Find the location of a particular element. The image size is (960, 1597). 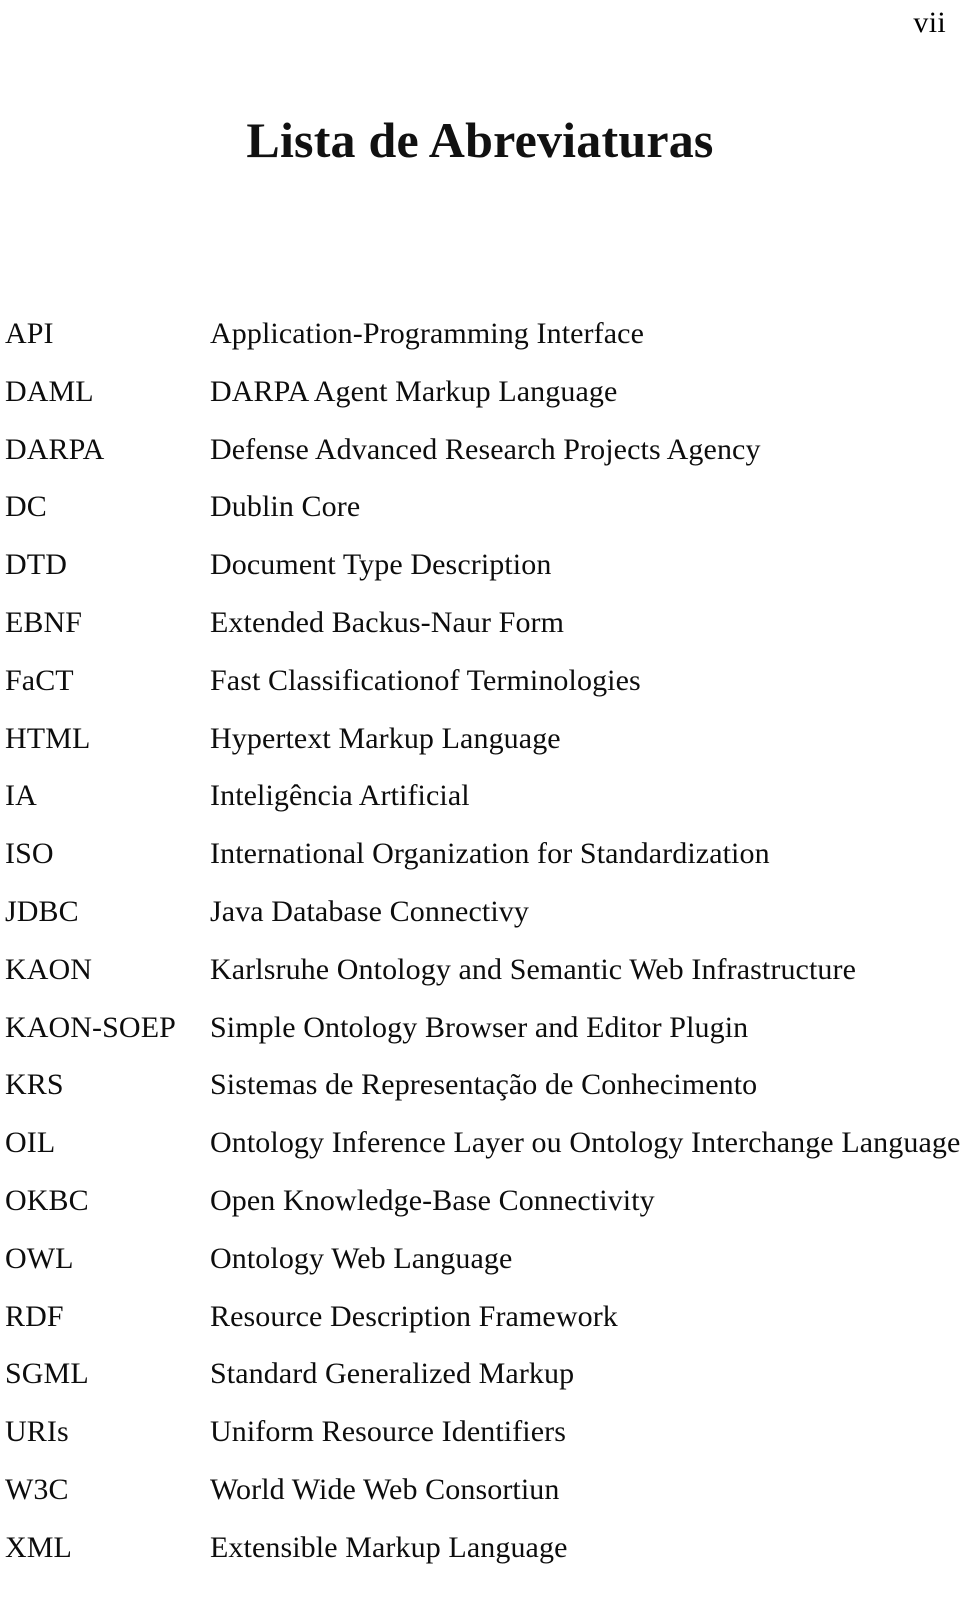

abbreviation-definition: World Wide Web Consortiun is located at coordinates (385, 1489).